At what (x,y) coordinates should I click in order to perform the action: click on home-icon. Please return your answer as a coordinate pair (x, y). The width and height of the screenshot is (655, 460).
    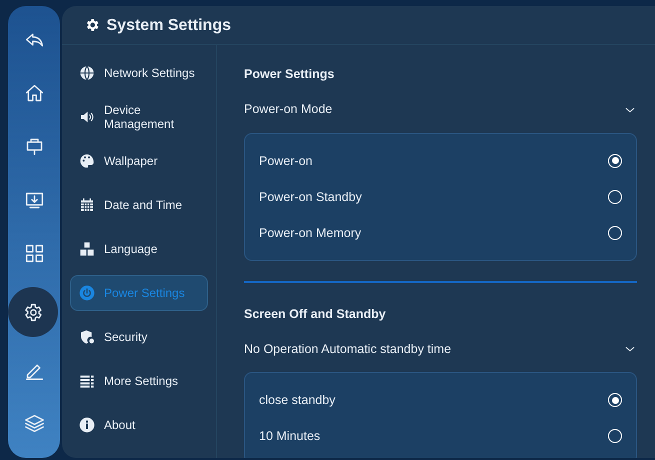
    Looking at the image, I should click on (34, 93).